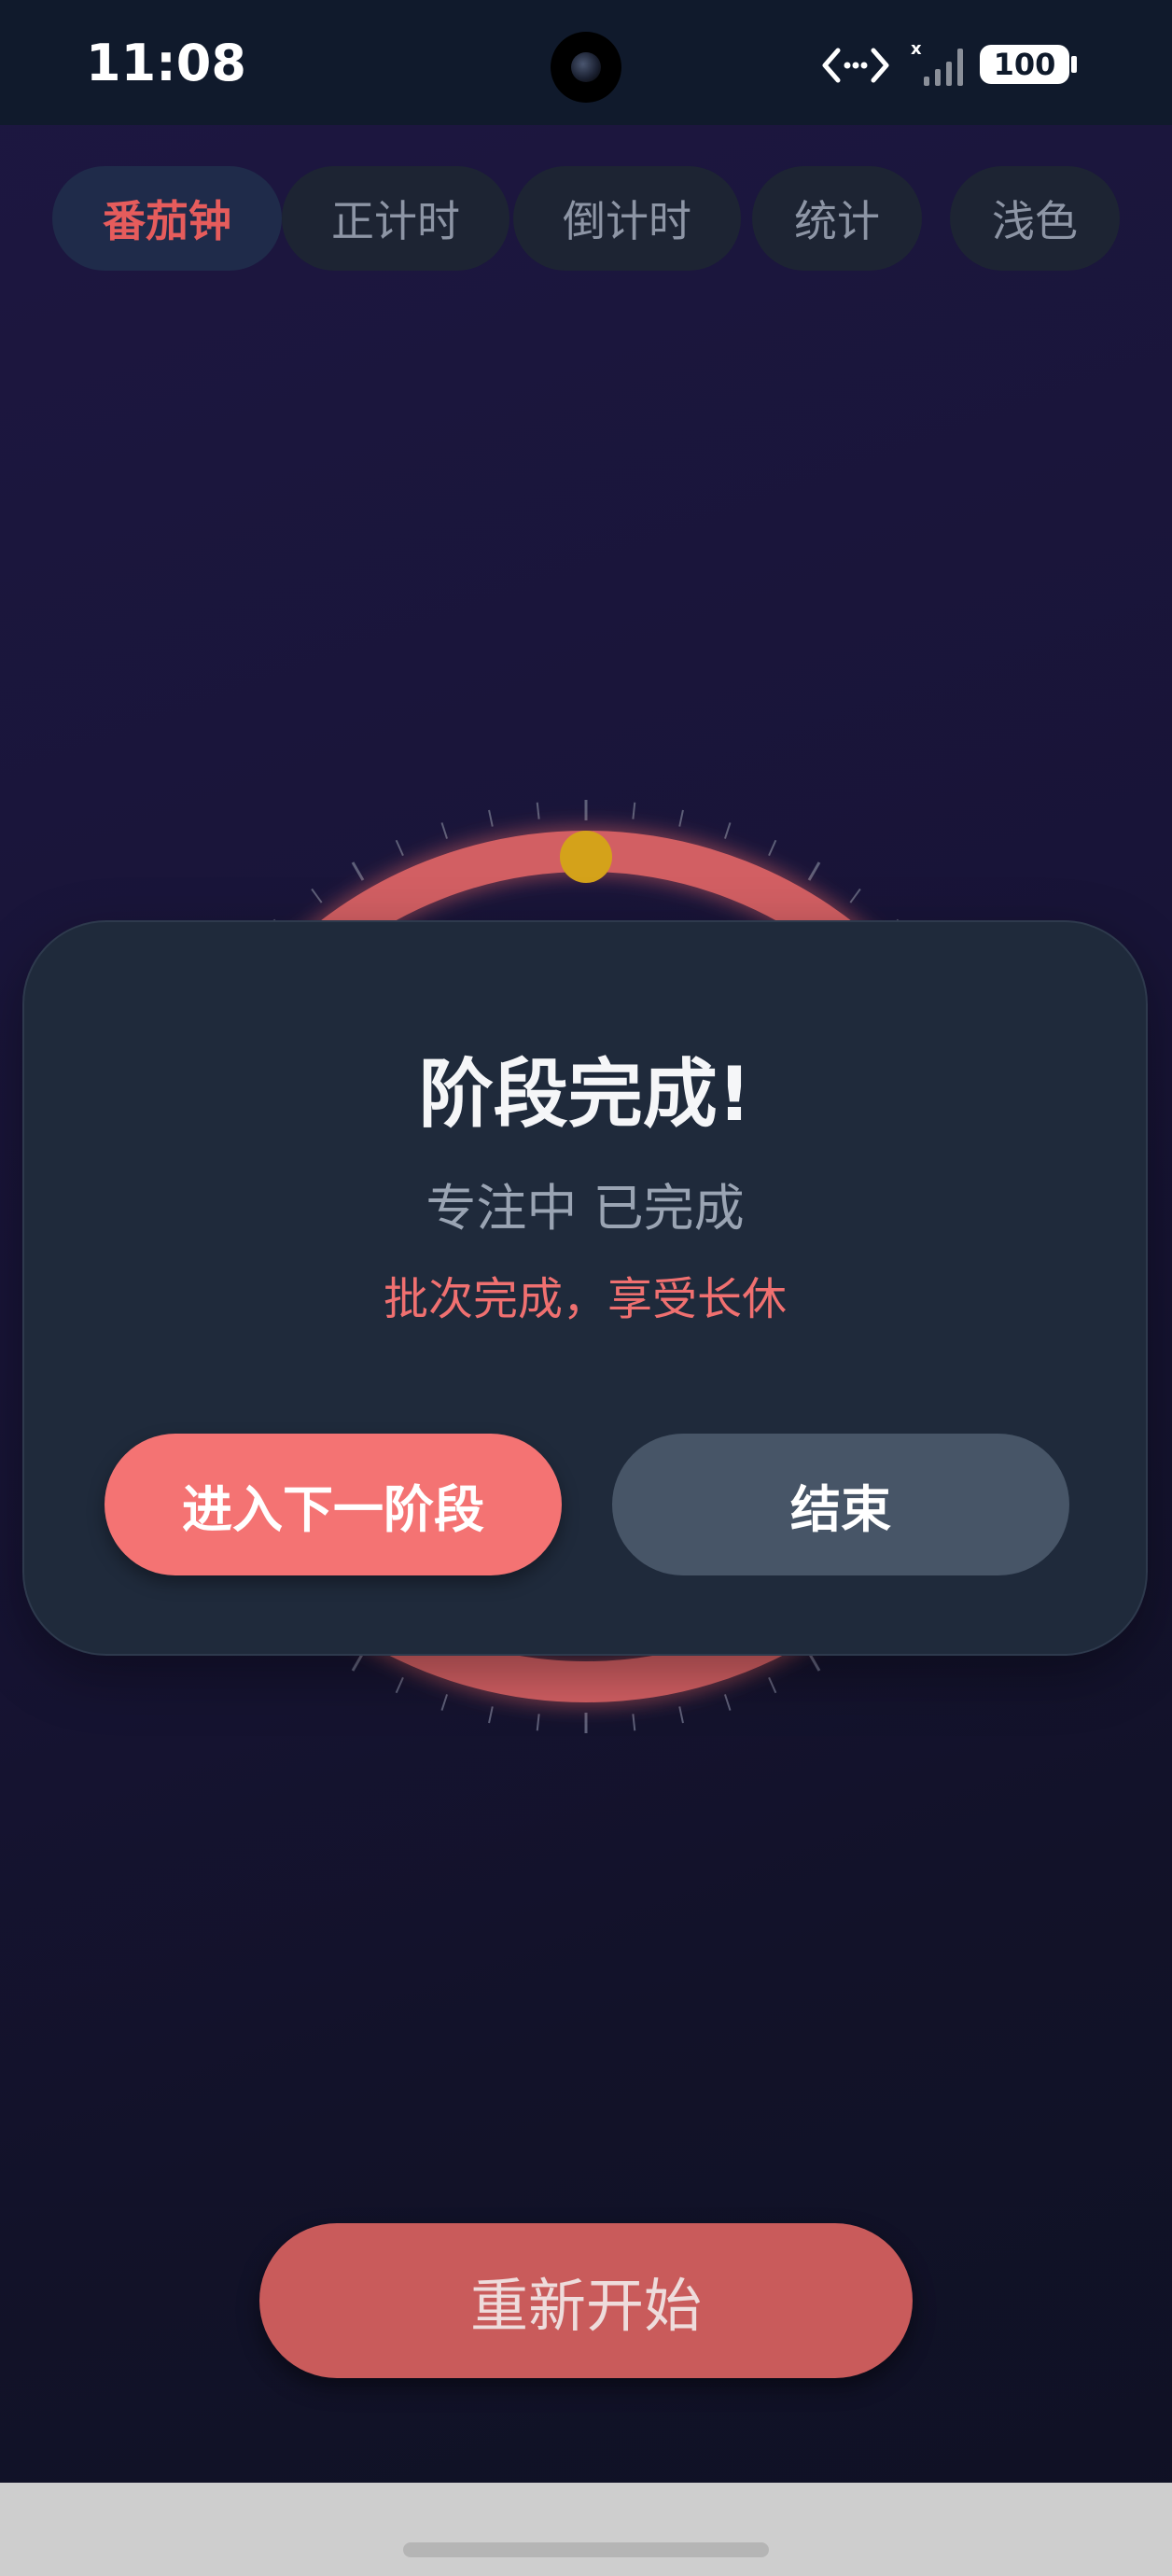  What do you see at coordinates (585, 1299) in the screenshot?
I see `dialog-note: 批次完成，享受长休` at bounding box center [585, 1299].